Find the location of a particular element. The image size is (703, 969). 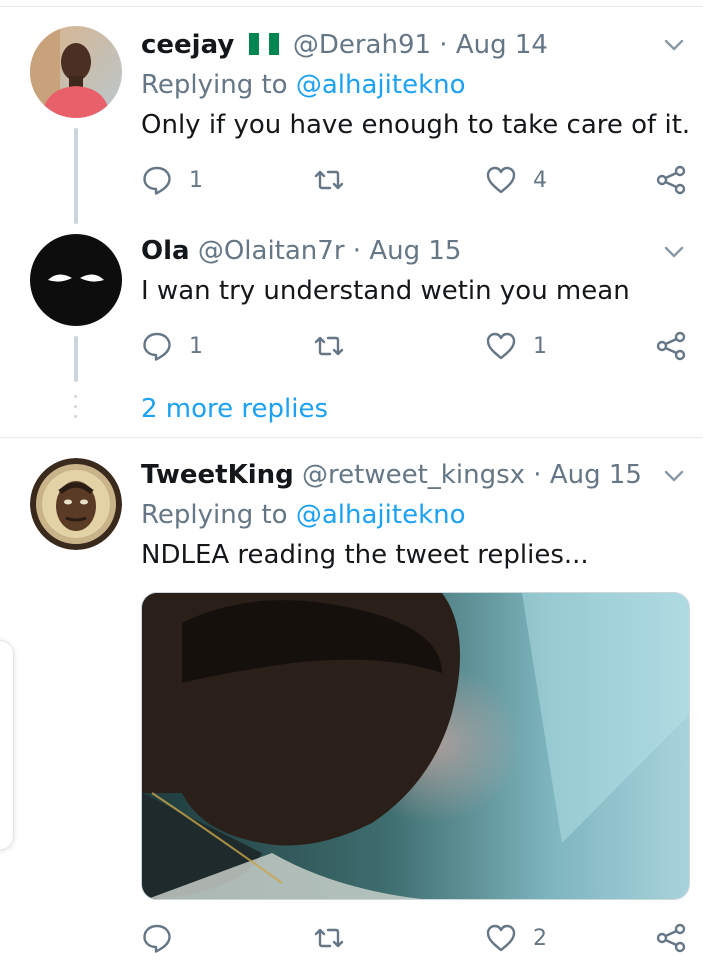

tweet-date: Aug 14 is located at coordinates (502, 45).